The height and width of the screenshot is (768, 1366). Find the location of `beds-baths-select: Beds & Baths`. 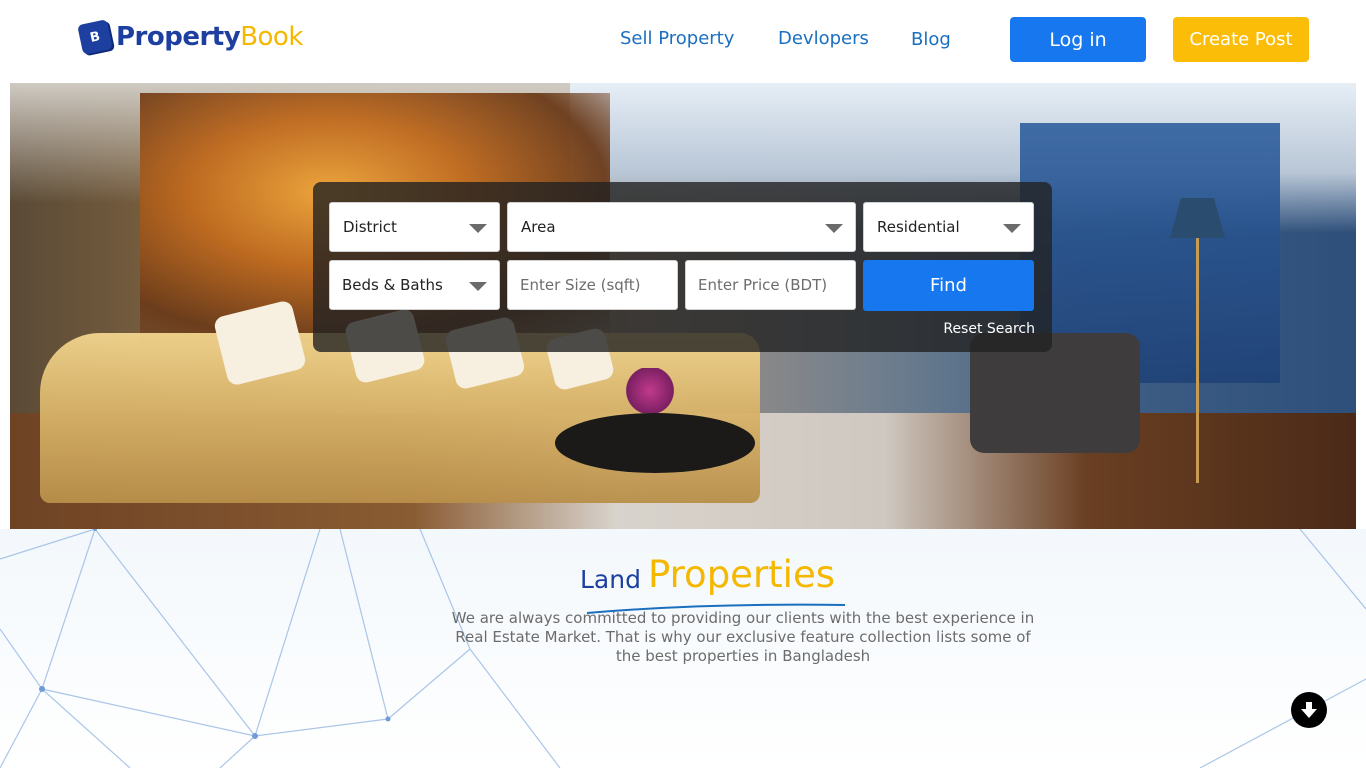

beds-baths-select: Beds & Baths is located at coordinates (414, 285).